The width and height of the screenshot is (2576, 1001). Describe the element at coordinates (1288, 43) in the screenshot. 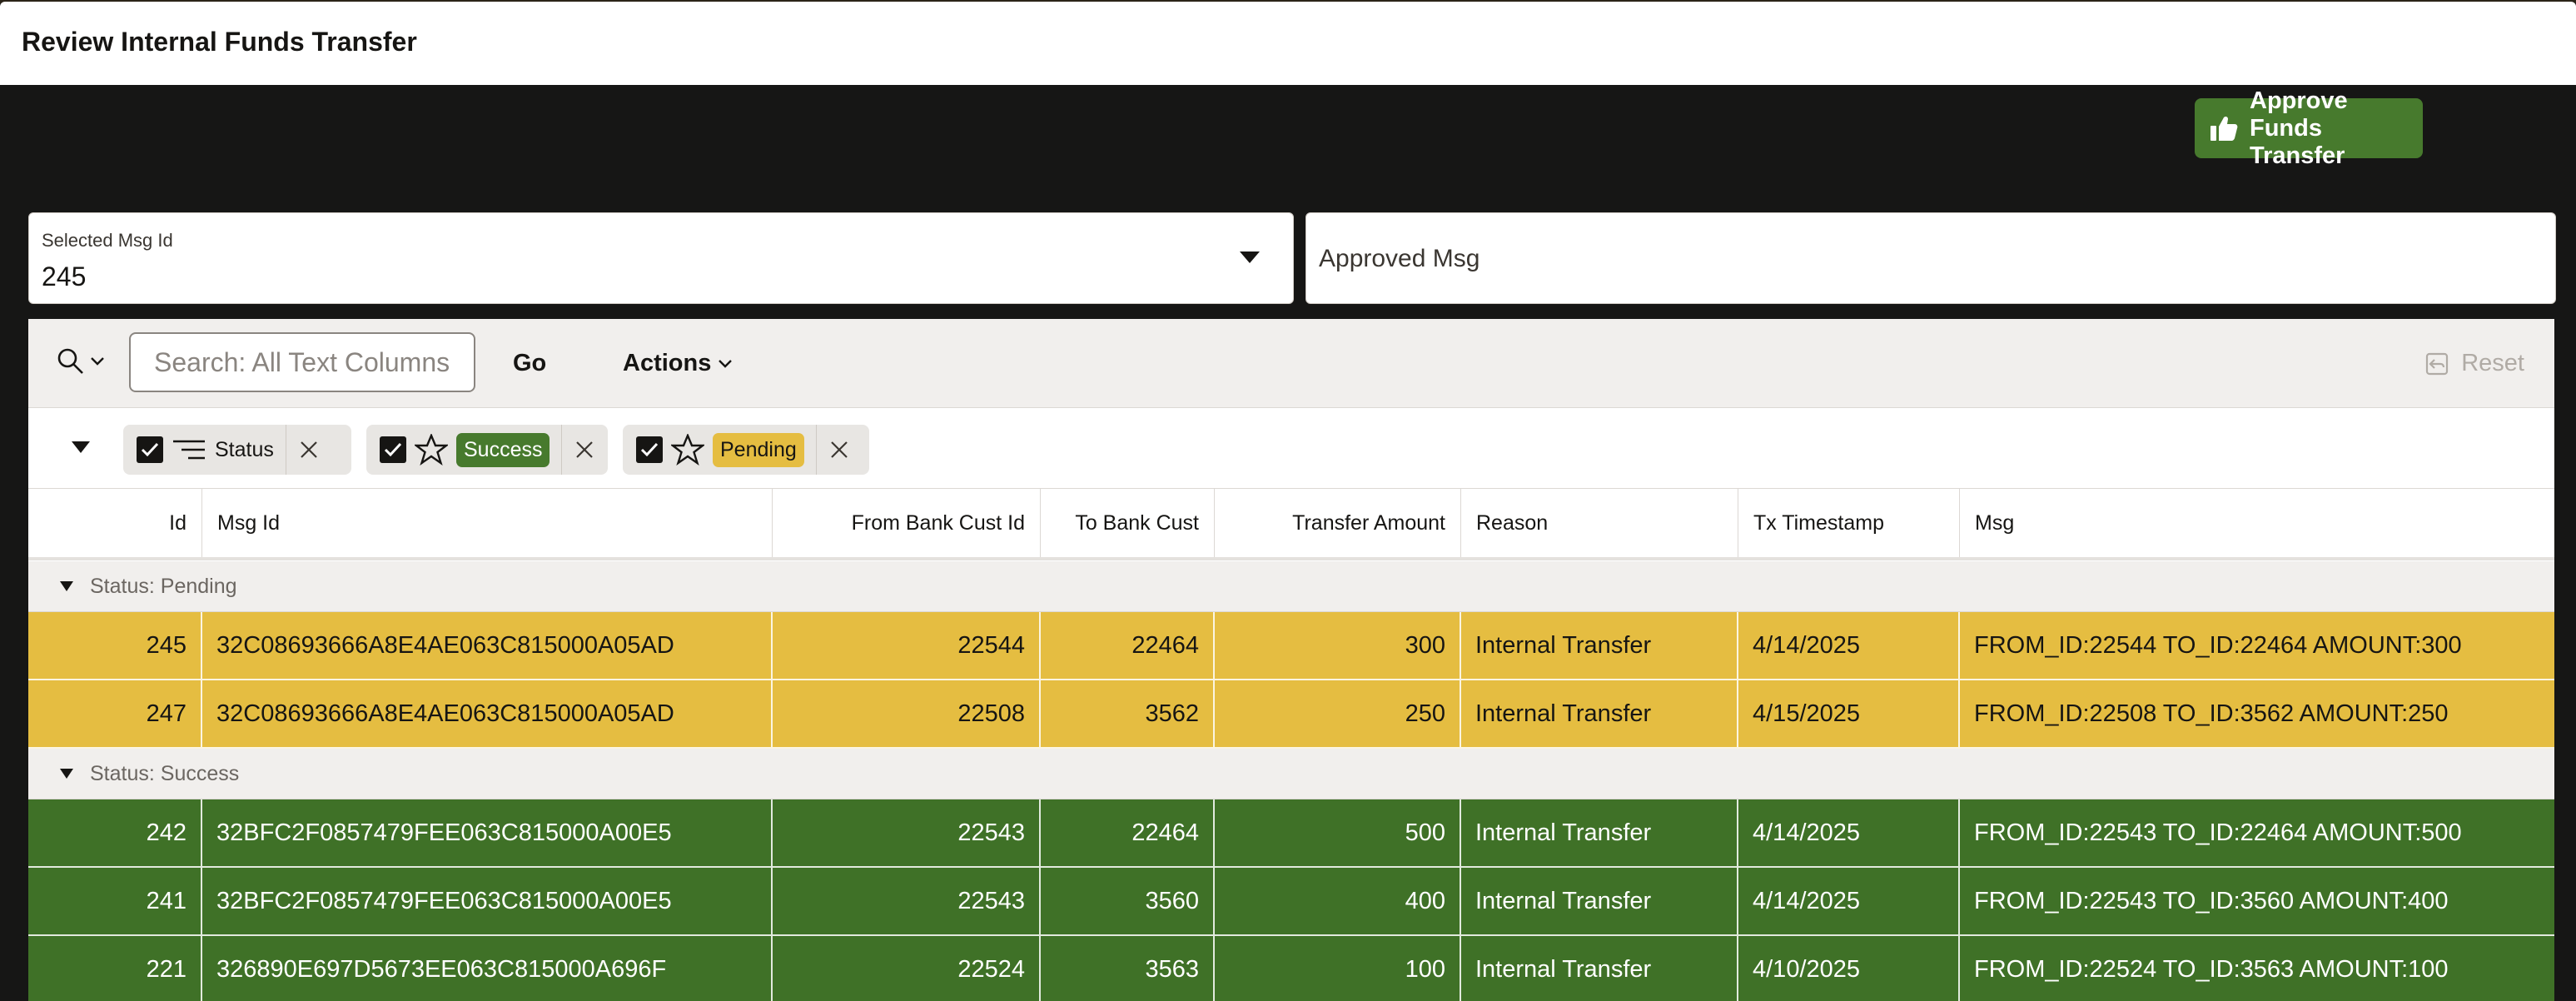

I see `page-header: Review Internal Funds Transfer` at that location.